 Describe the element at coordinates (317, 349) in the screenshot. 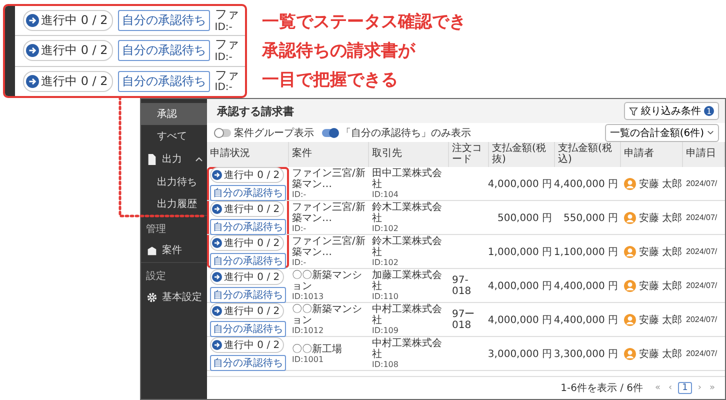

I see `project-name: 〇〇新工場` at that location.